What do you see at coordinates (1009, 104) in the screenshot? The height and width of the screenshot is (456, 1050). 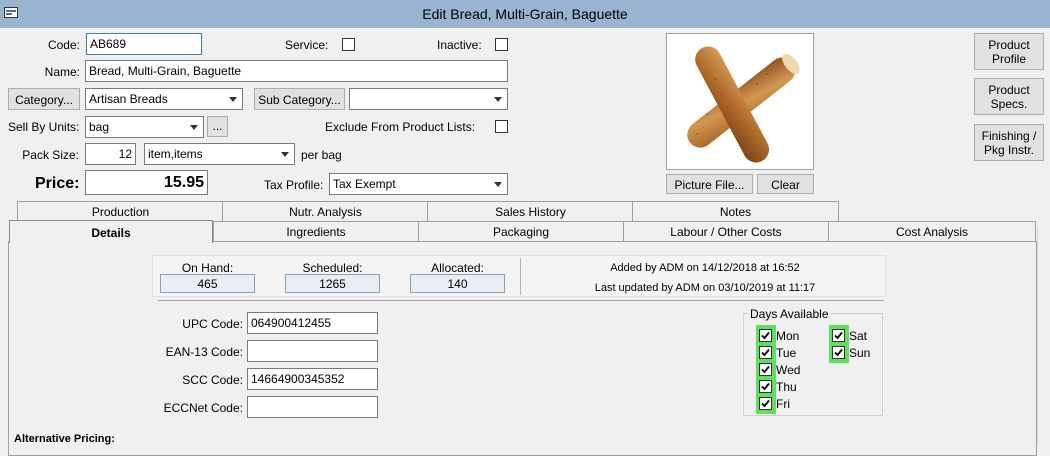 I see `product-specs-line2: Specs.` at bounding box center [1009, 104].